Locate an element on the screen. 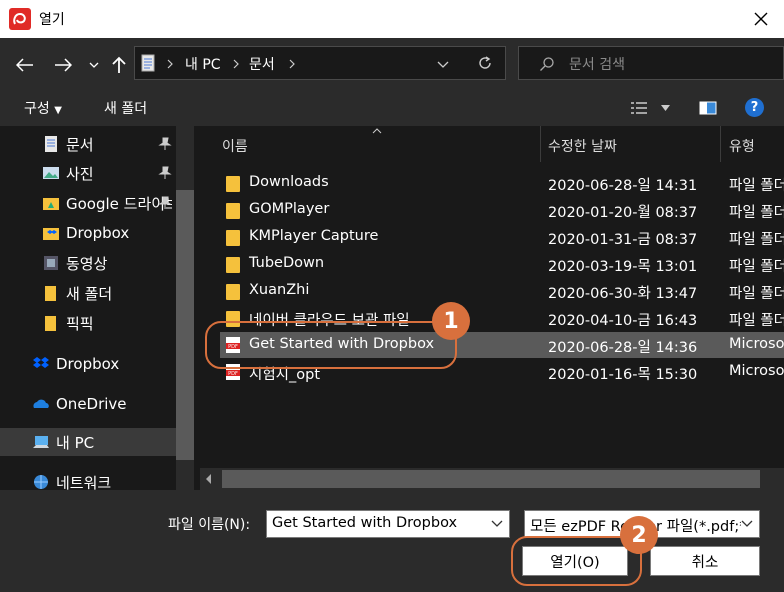  file-name: Downloads is located at coordinates (289, 182).